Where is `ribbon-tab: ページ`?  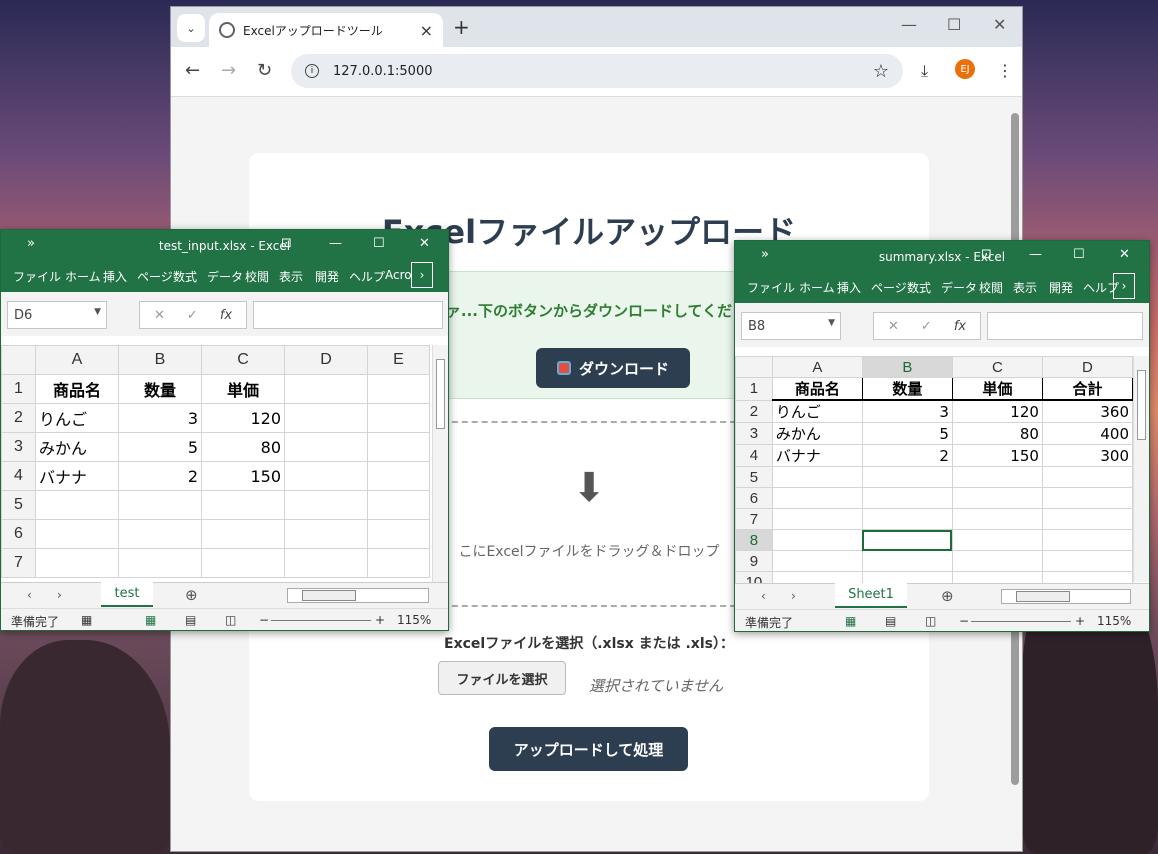
ribbon-tab: ページ is located at coordinates (889, 287).